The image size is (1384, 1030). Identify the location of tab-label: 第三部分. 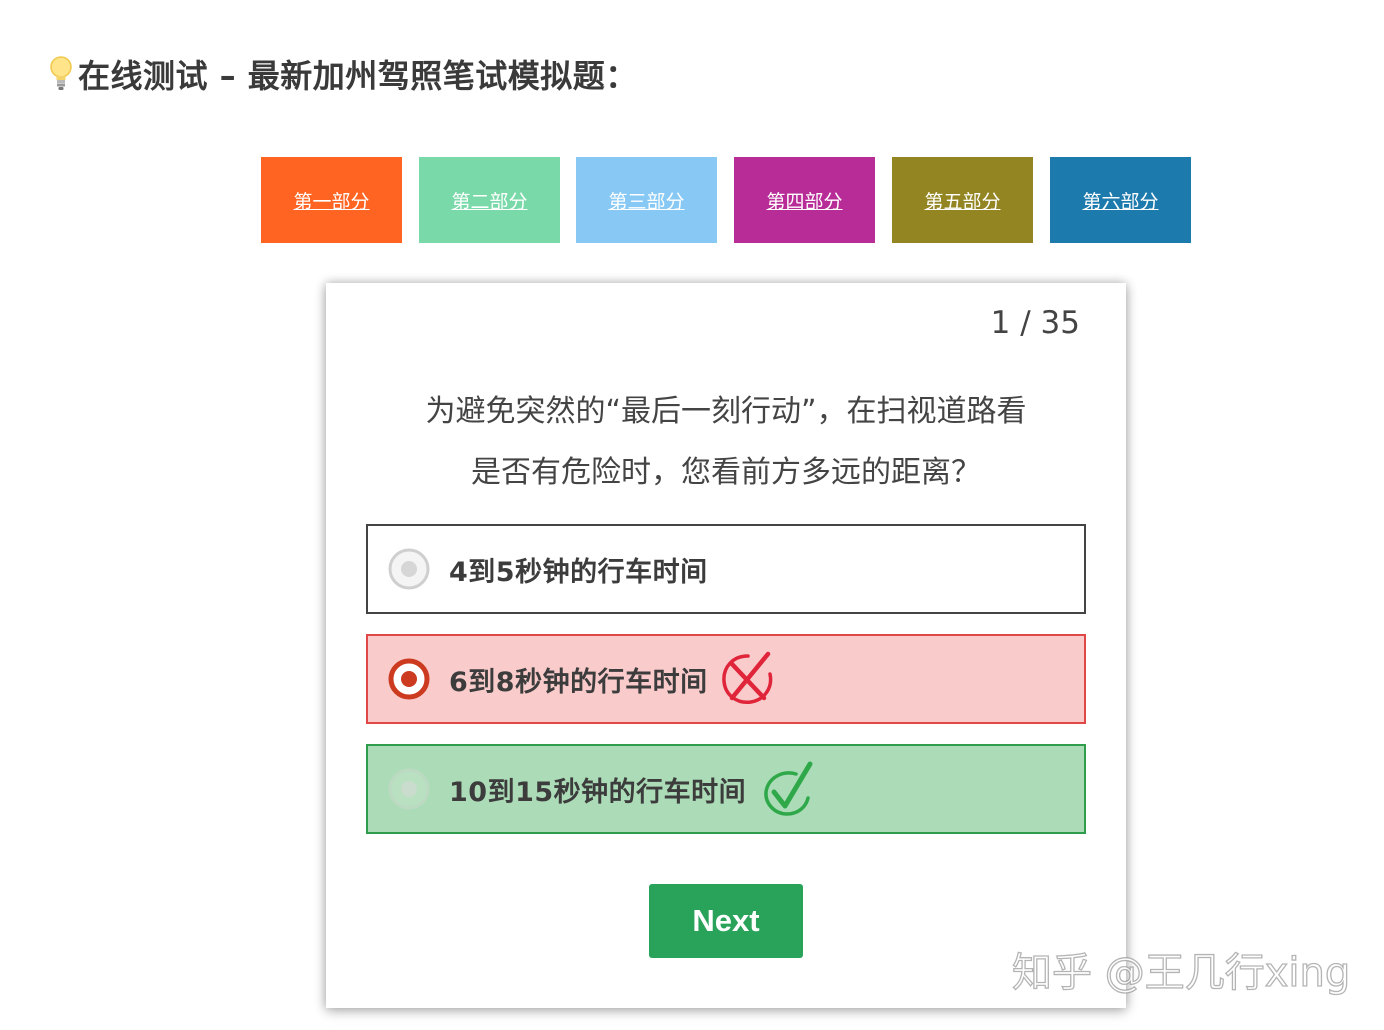
(646, 201).